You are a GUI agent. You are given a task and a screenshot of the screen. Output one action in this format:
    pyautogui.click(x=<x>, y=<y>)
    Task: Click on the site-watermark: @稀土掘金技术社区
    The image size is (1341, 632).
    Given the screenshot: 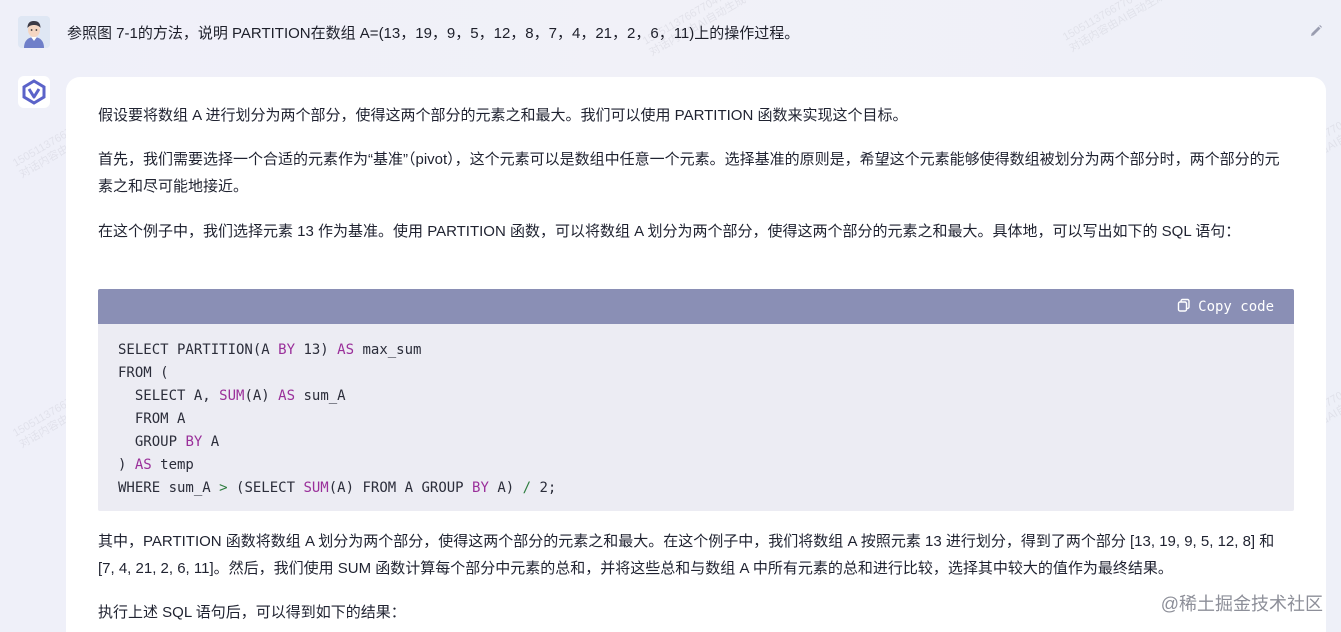 What is the action you would take?
    pyautogui.click(x=1241, y=604)
    